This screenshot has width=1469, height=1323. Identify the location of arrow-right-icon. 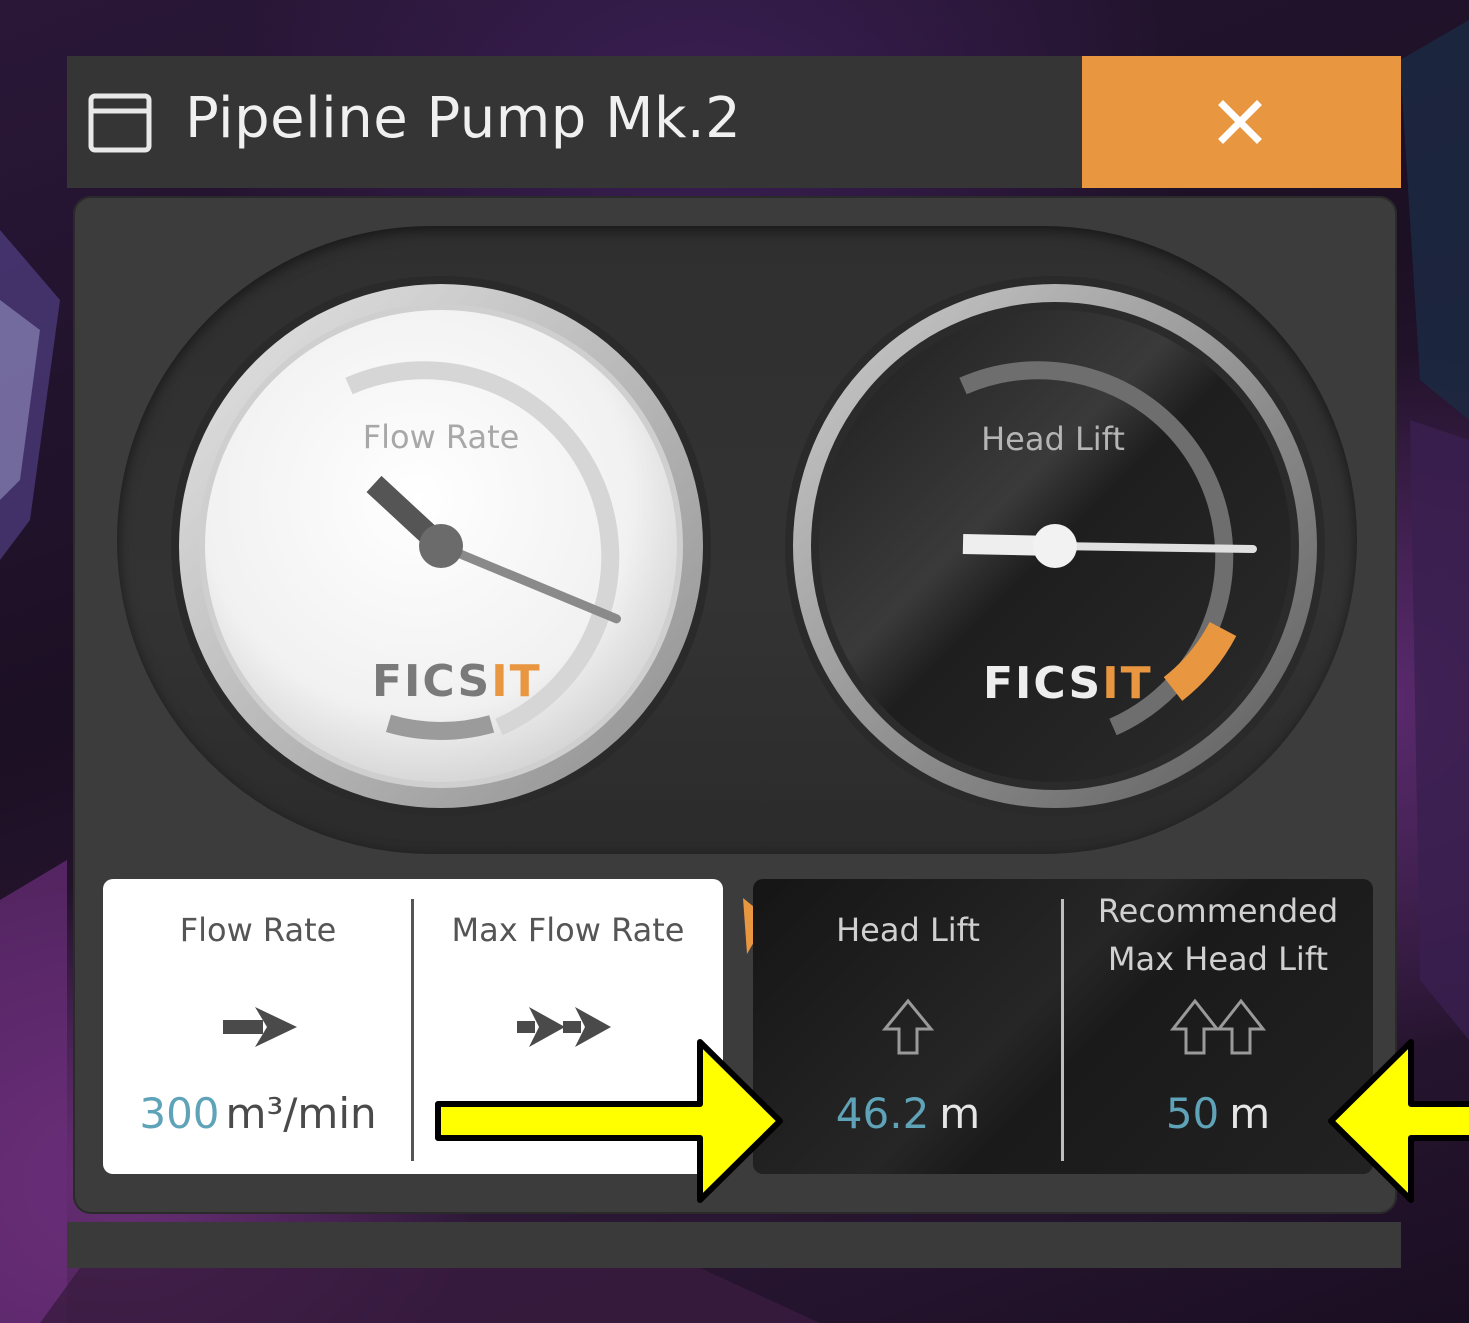
(260, 1027).